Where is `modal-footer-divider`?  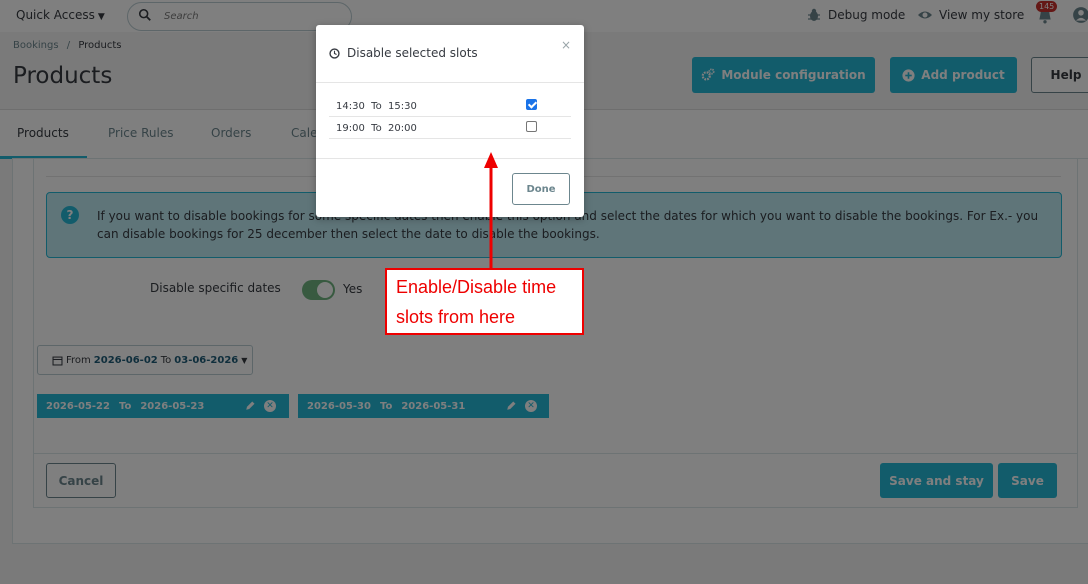 modal-footer-divider is located at coordinates (450, 158).